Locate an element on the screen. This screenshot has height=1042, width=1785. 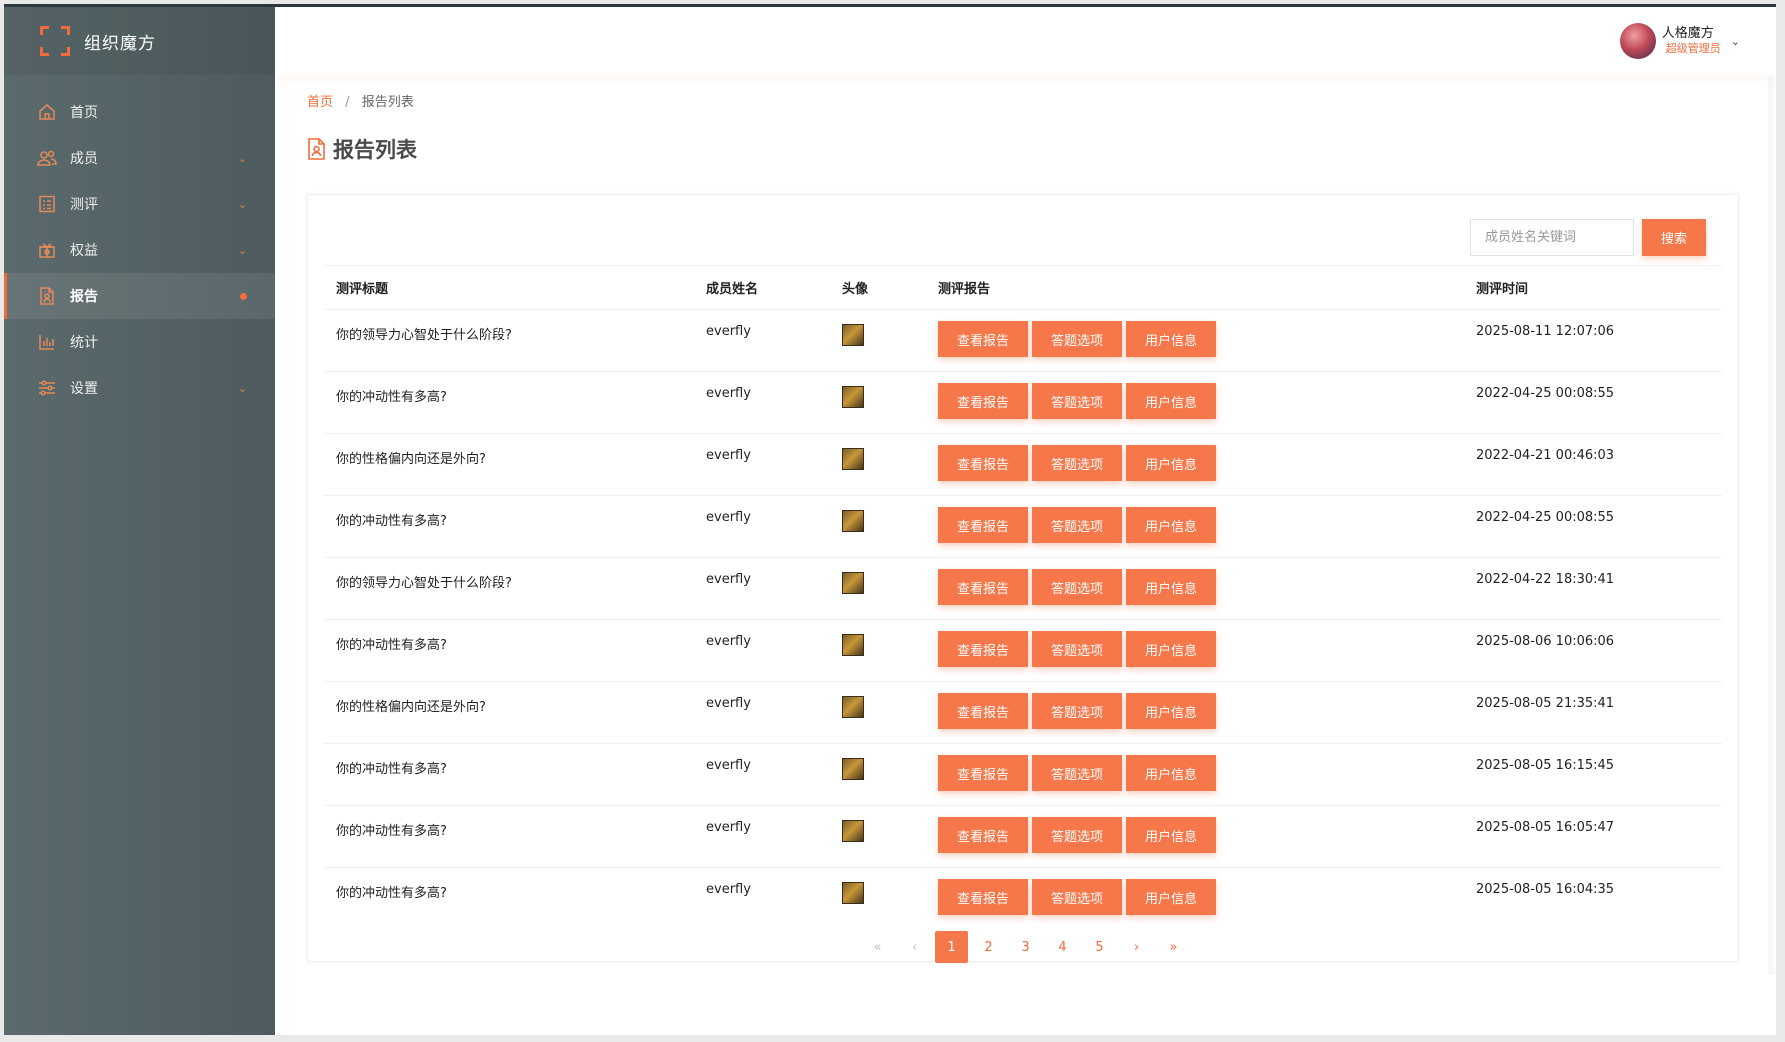
scrollbar is located at coordinates (1771, 525).